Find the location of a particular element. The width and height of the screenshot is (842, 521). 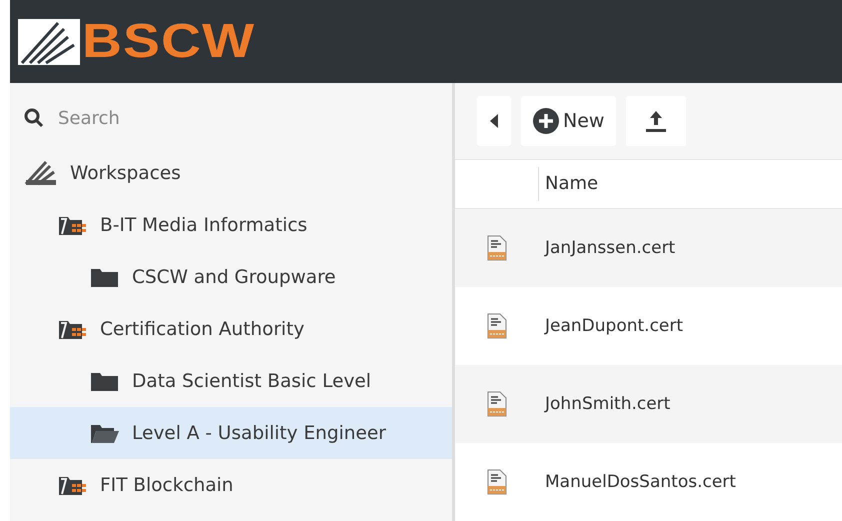

caret-icon is located at coordinates (494, 121).